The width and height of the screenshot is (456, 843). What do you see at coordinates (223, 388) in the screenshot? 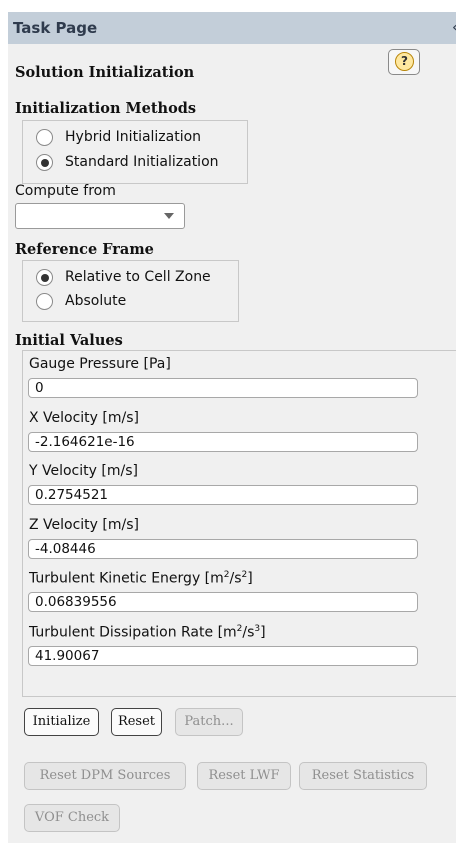
I see `gauge-pressure-input: 0` at bounding box center [223, 388].